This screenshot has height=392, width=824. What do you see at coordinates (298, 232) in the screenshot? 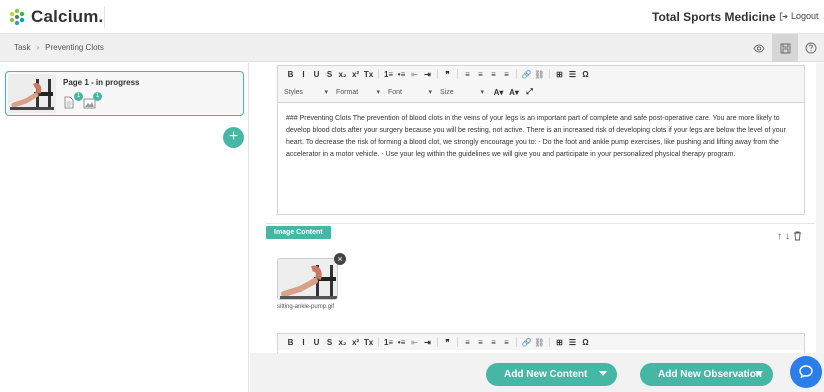
I see `image-content-tag: Image Content` at bounding box center [298, 232].